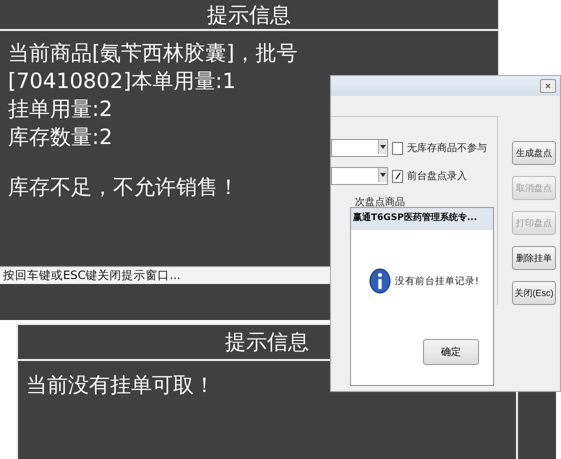 The image size is (561, 459). Describe the element at coordinates (447, 148) in the screenshot. I see `checkbox-label: 无库存商品不参与` at that location.